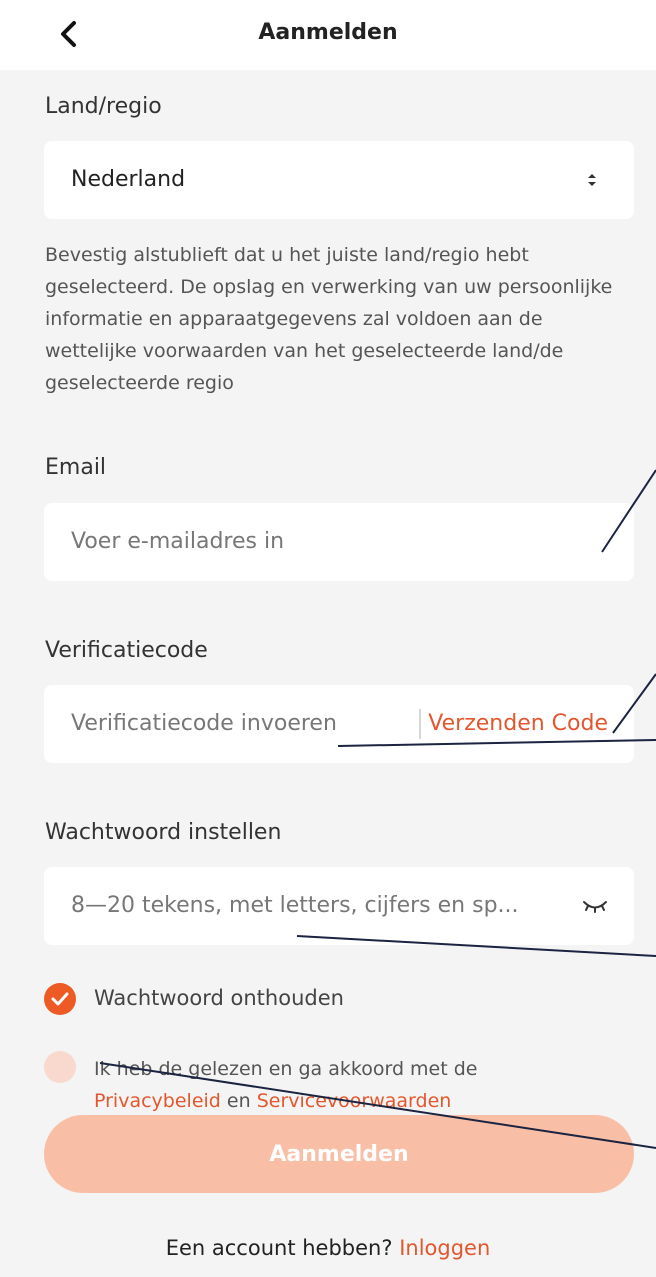  What do you see at coordinates (339, 1154) in the screenshot?
I see `register-button: Aanmelden` at bounding box center [339, 1154].